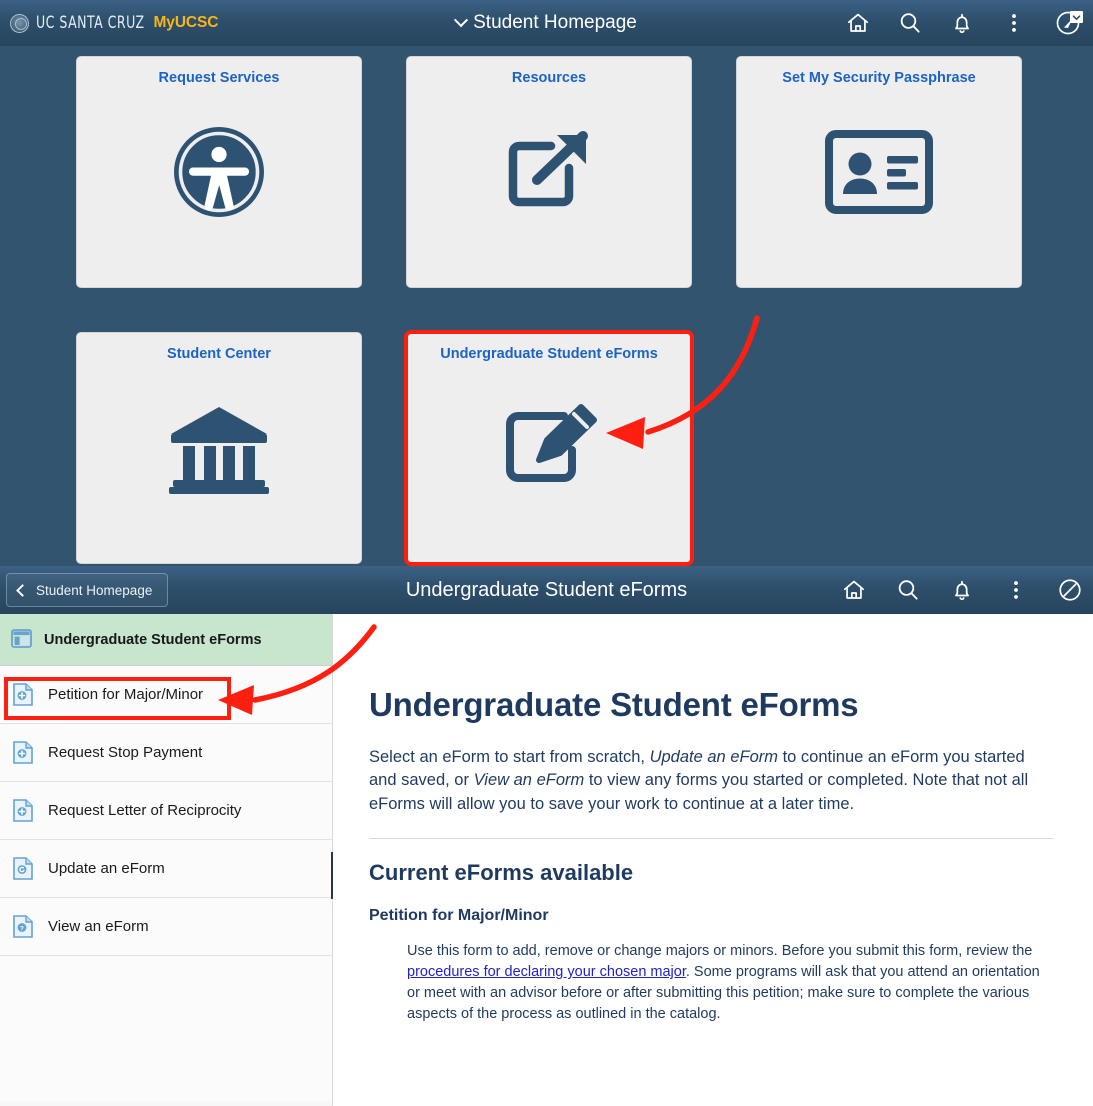  I want to click on tile-title: Undergraduate Student eForms, so click(549, 354).